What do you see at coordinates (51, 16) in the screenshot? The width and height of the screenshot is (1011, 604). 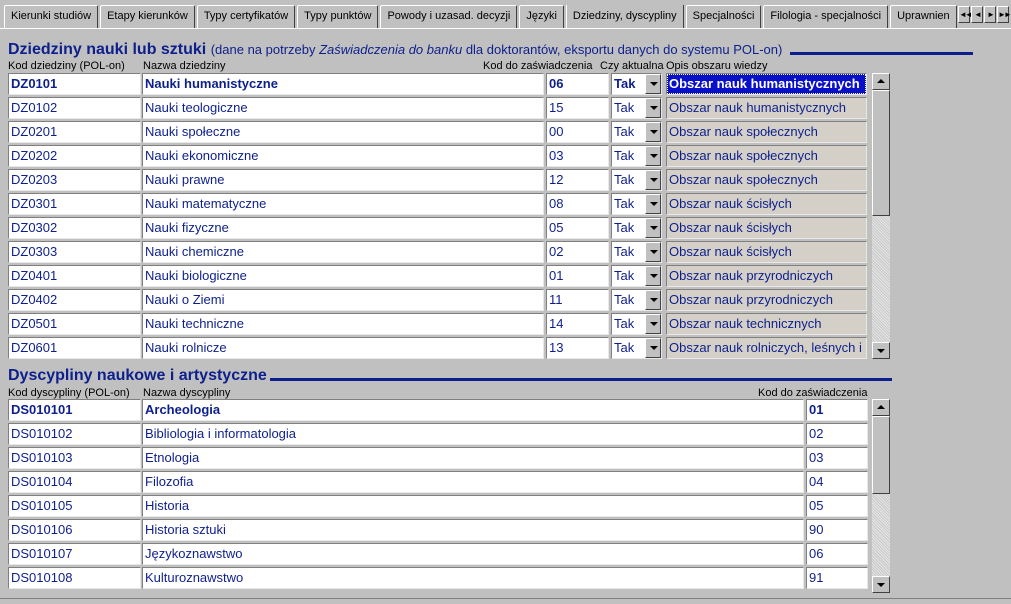 I see `tab-0: Kierunki studiów` at bounding box center [51, 16].